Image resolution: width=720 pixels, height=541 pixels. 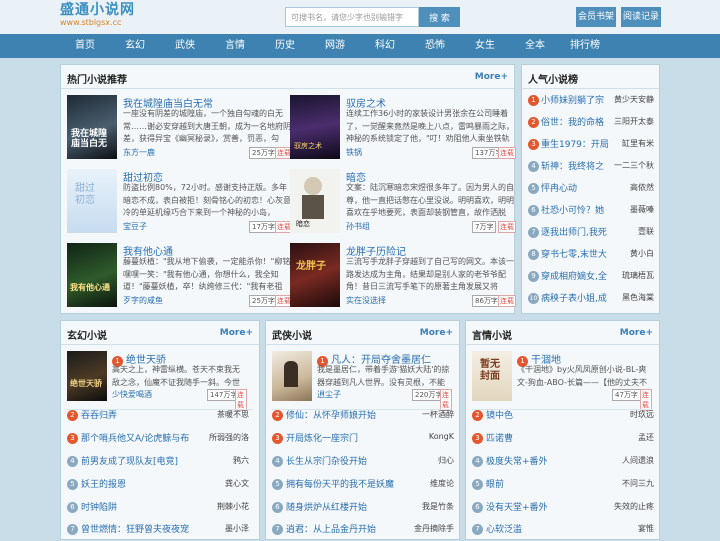 I want to click on list-book-title: 长生从宗门杂役开始, so click(x=346, y=460).